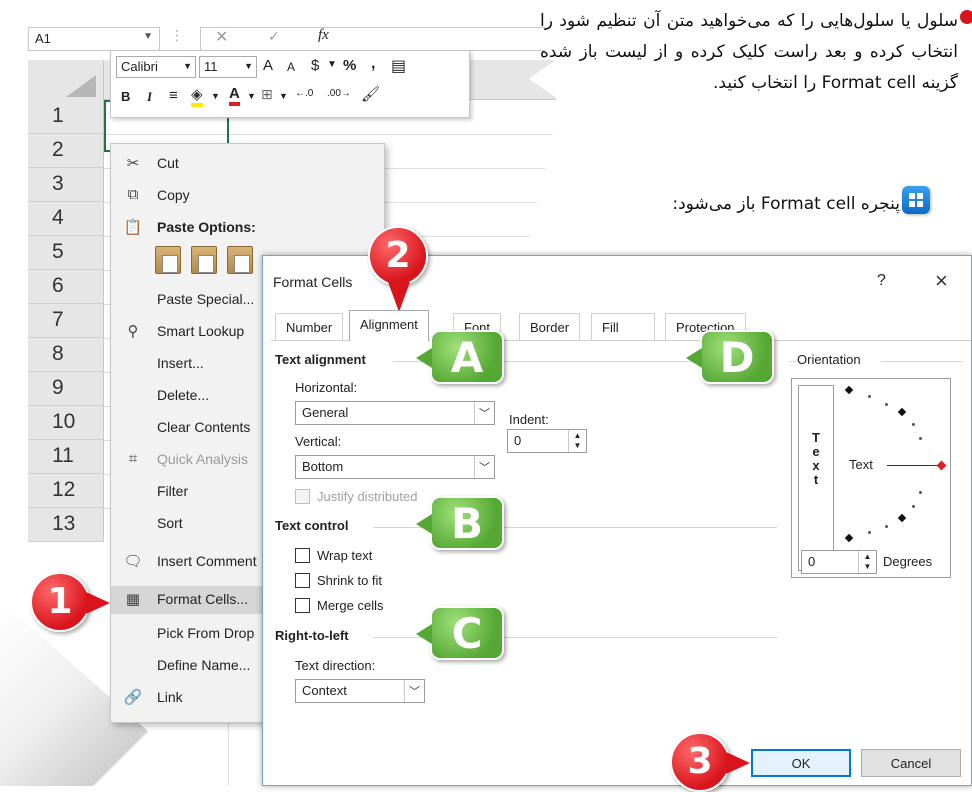 The height and width of the screenshot is (792, 972). I want to click on borders-icon: ⊞, so click(267, 94).